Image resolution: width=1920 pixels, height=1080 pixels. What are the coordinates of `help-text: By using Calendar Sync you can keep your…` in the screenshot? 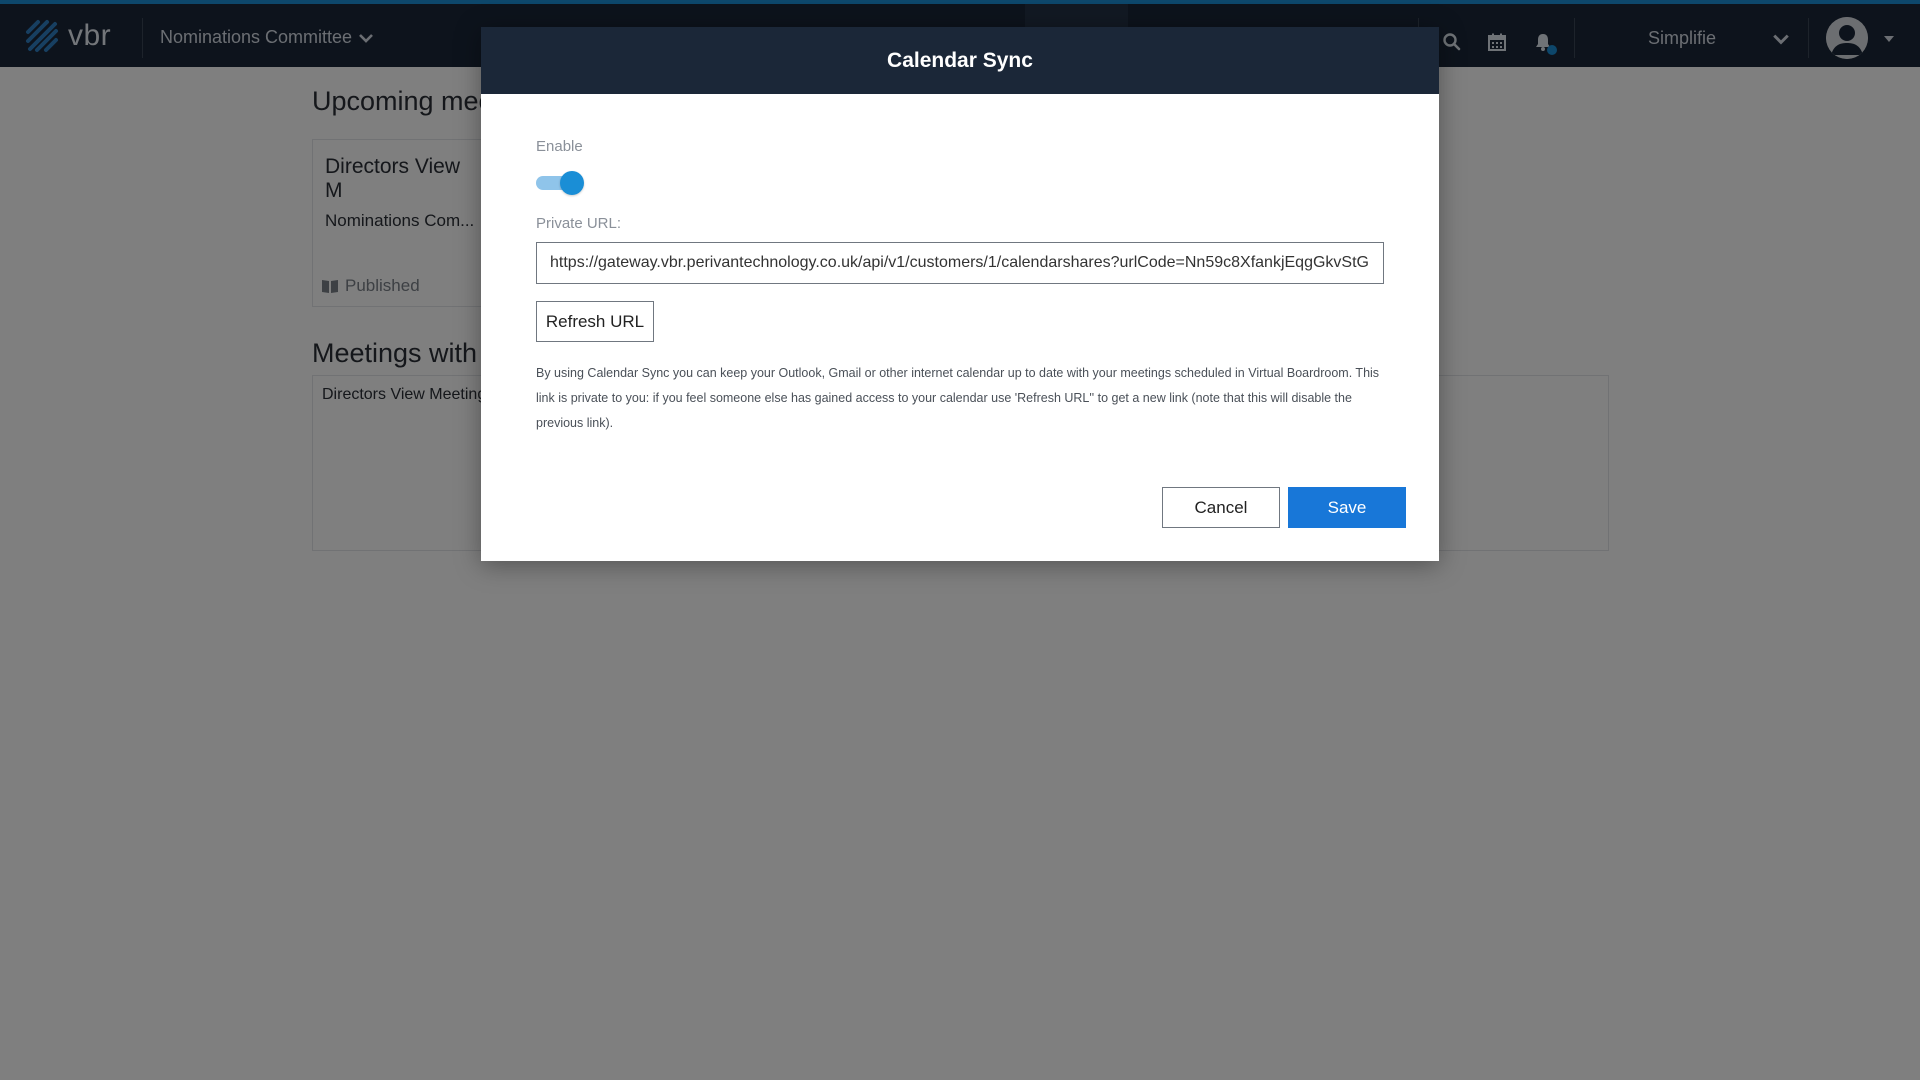 It's located at (958, 398).